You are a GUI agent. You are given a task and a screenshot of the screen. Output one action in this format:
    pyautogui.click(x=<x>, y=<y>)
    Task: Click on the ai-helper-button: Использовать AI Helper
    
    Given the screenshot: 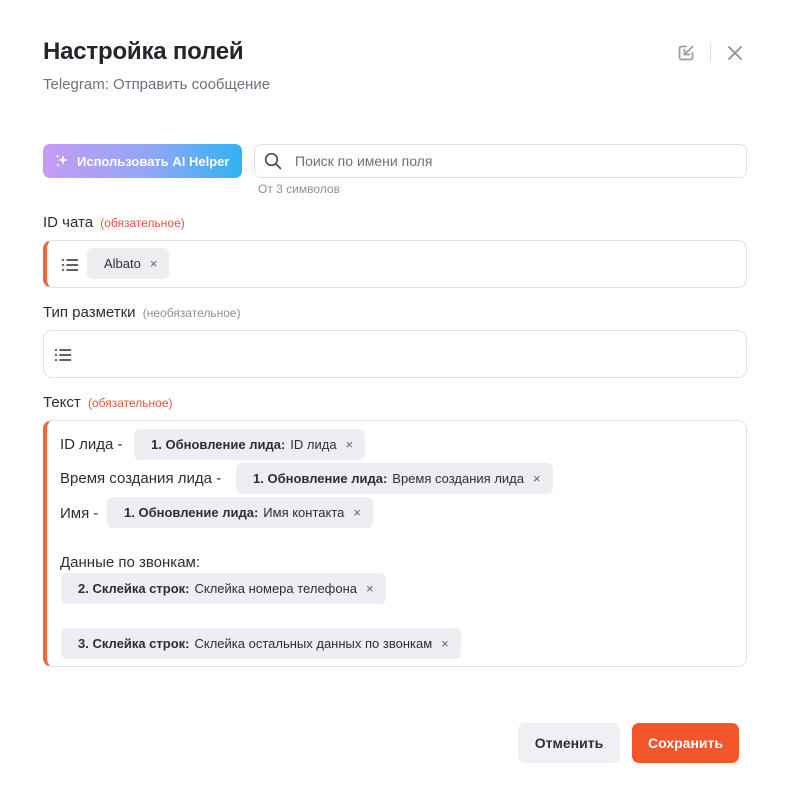 What is the action you would take?
    pyautogui.click(x=142, y=161)
    